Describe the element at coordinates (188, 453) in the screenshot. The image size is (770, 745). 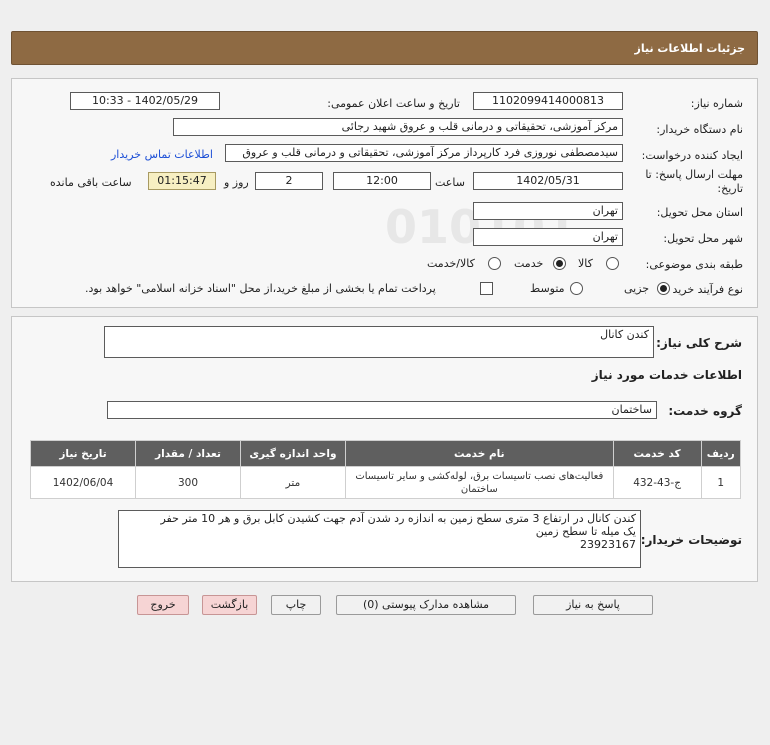
I see `col-quantity: تعداد / مقدار` at that location.